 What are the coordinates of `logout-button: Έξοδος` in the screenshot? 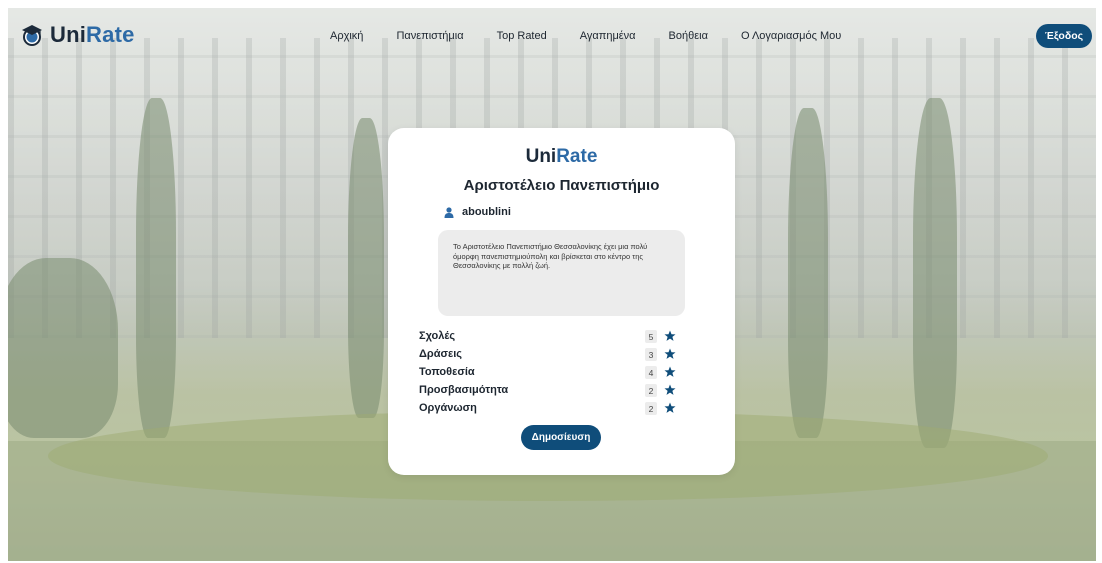 It's located at (1064, 36).